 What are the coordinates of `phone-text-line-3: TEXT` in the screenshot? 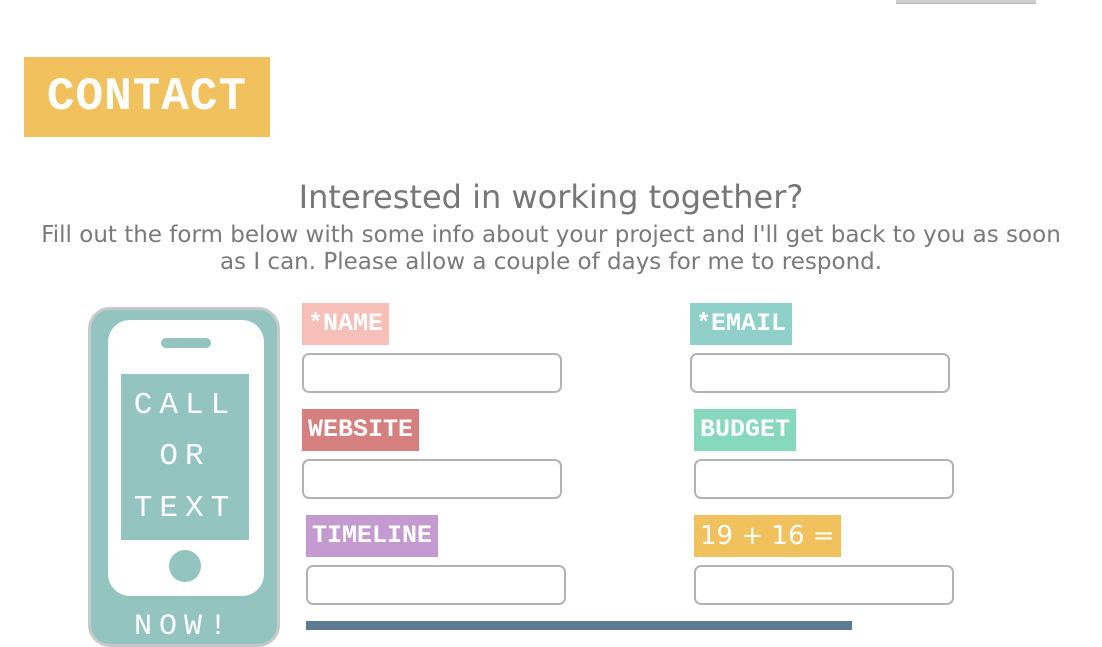 It's located at (185, 508).